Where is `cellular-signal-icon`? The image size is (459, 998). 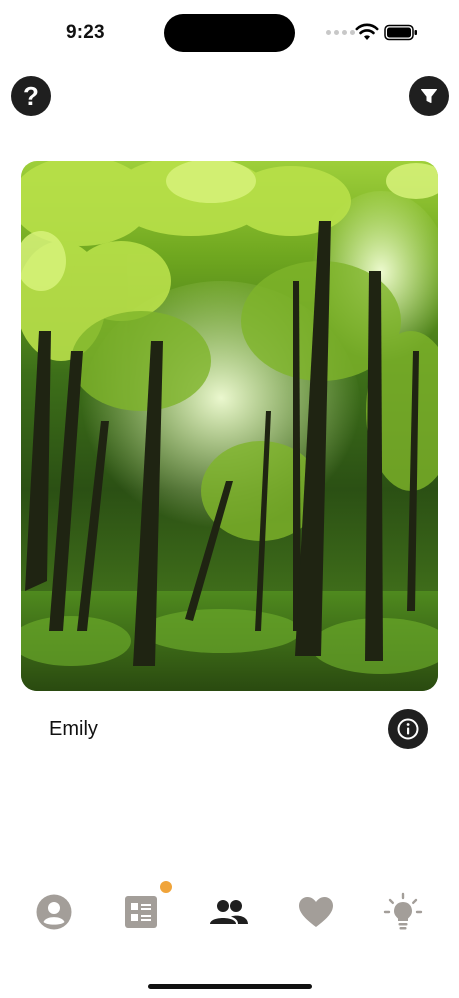
cellular-signal-icon is located at coordinates (340, 32).